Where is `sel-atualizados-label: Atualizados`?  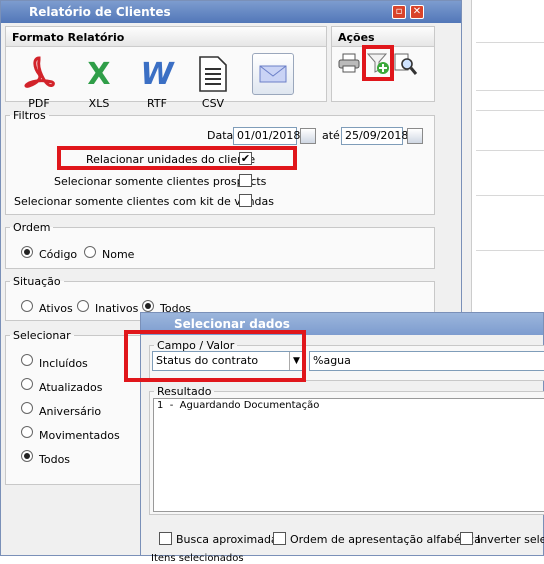 sel-atualizados-label: Atualizados is located at coordinates (71, 387).